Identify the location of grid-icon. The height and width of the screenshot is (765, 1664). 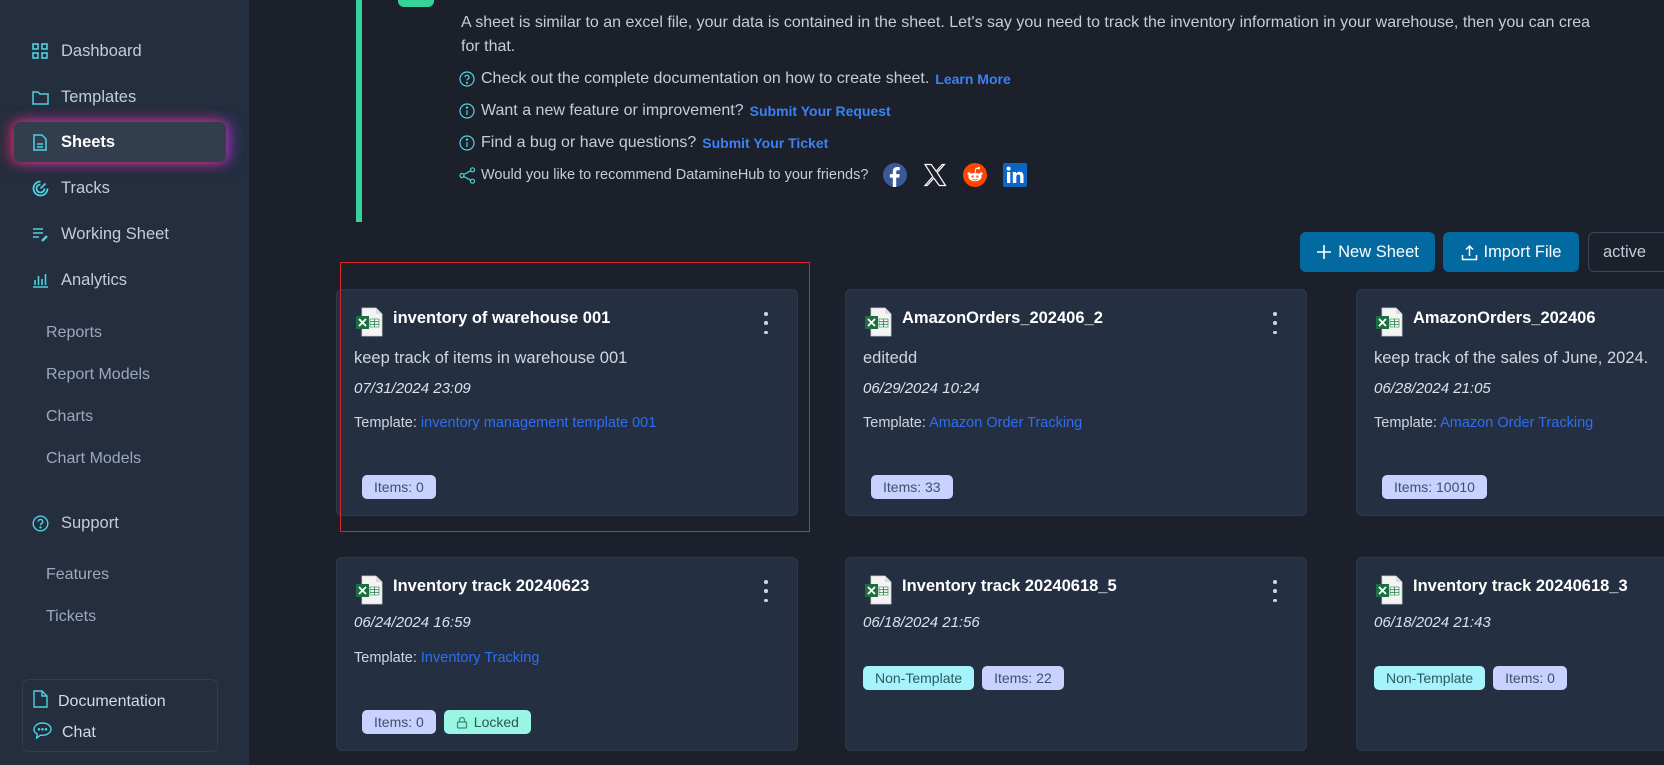
(40, 51).